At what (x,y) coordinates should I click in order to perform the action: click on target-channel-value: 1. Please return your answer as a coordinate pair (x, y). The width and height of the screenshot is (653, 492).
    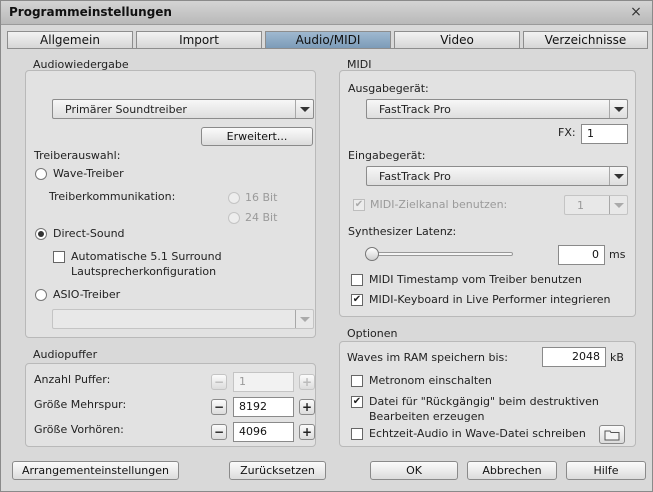
    Looking at the image, I should click on (580, 205).